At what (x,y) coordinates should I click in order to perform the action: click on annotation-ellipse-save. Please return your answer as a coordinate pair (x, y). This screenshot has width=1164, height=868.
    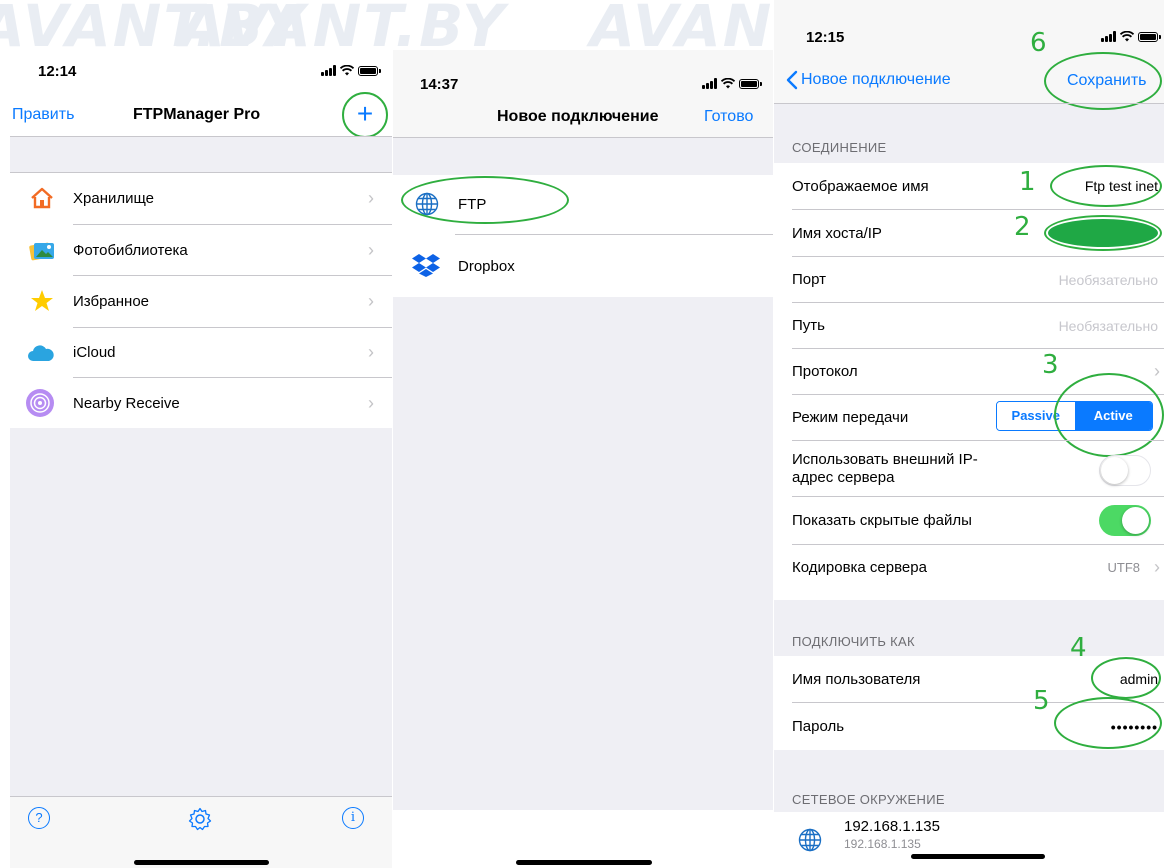
    Looking at the image, I should click on (1103, 81).